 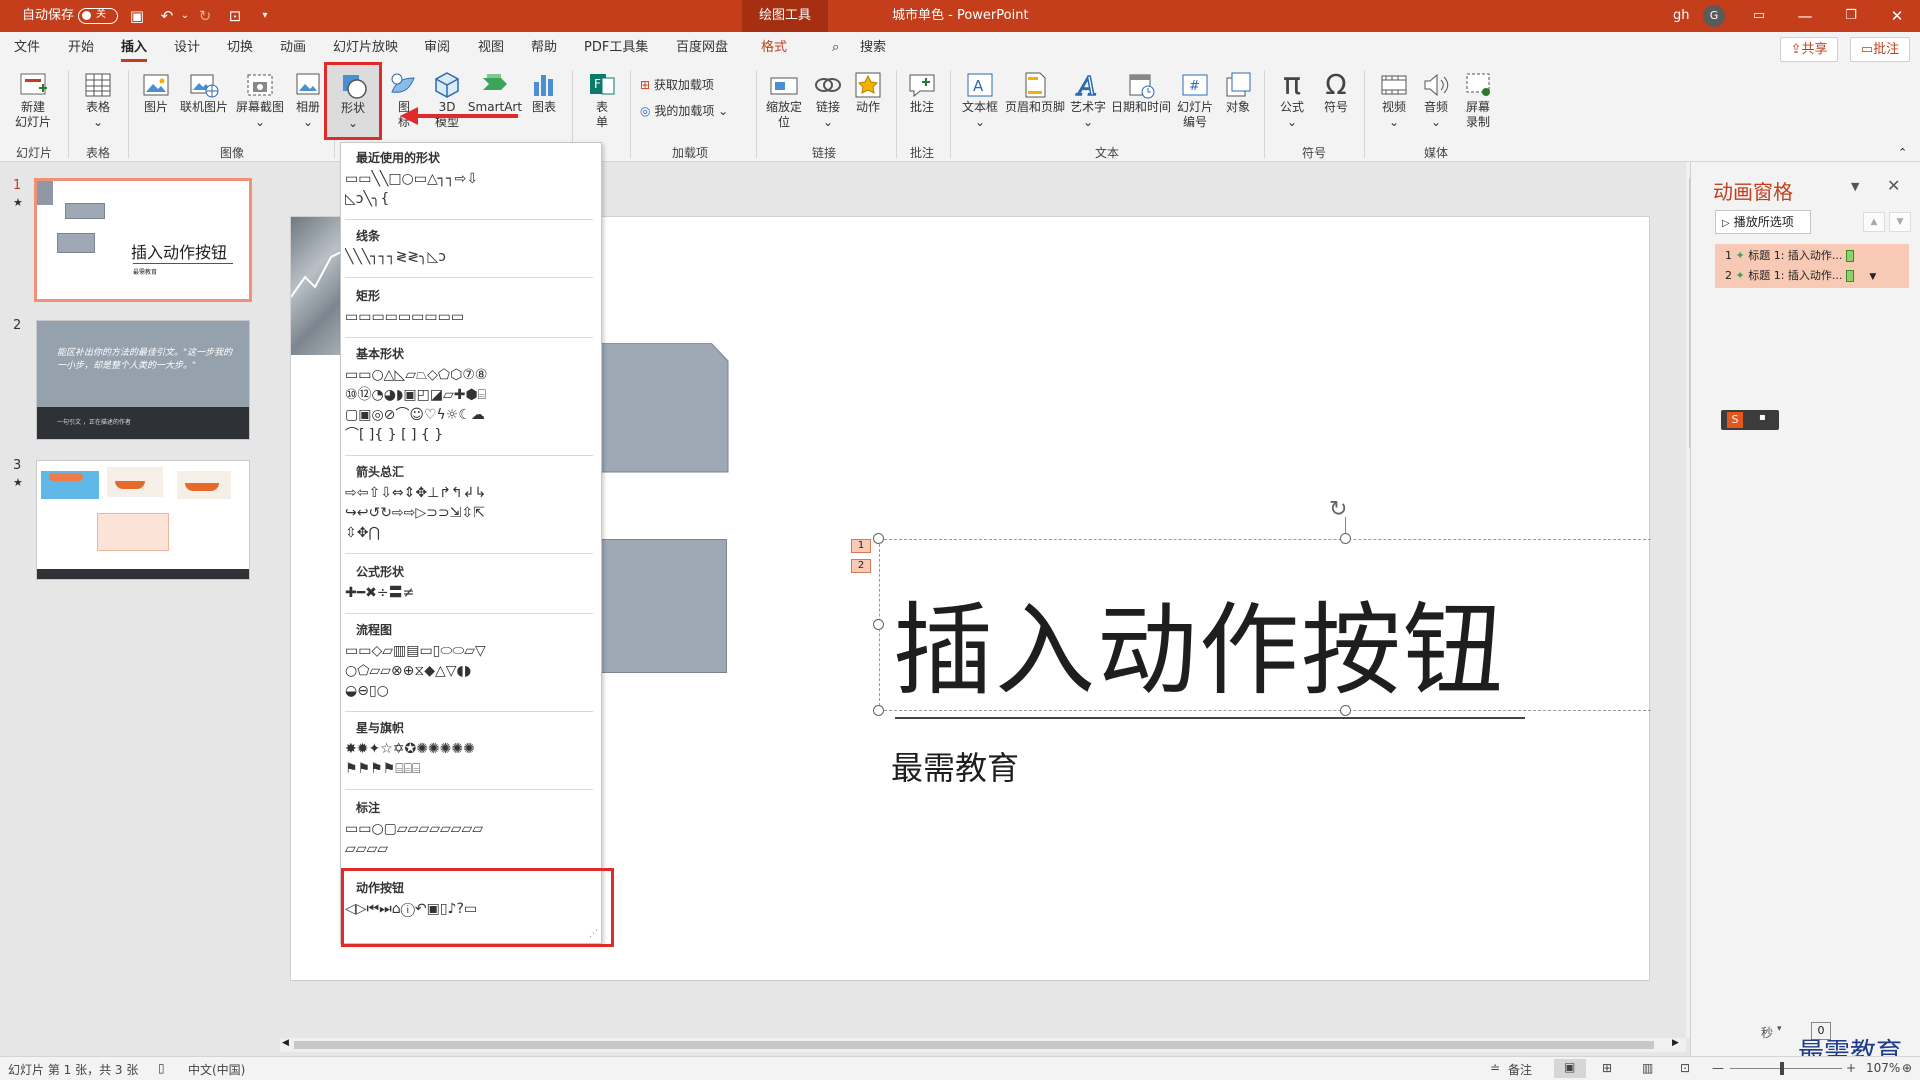 I want to click on gallery-row: ▭▭╲╲□○▭△┐┐⇨⇩, so click(x=470, y=179).